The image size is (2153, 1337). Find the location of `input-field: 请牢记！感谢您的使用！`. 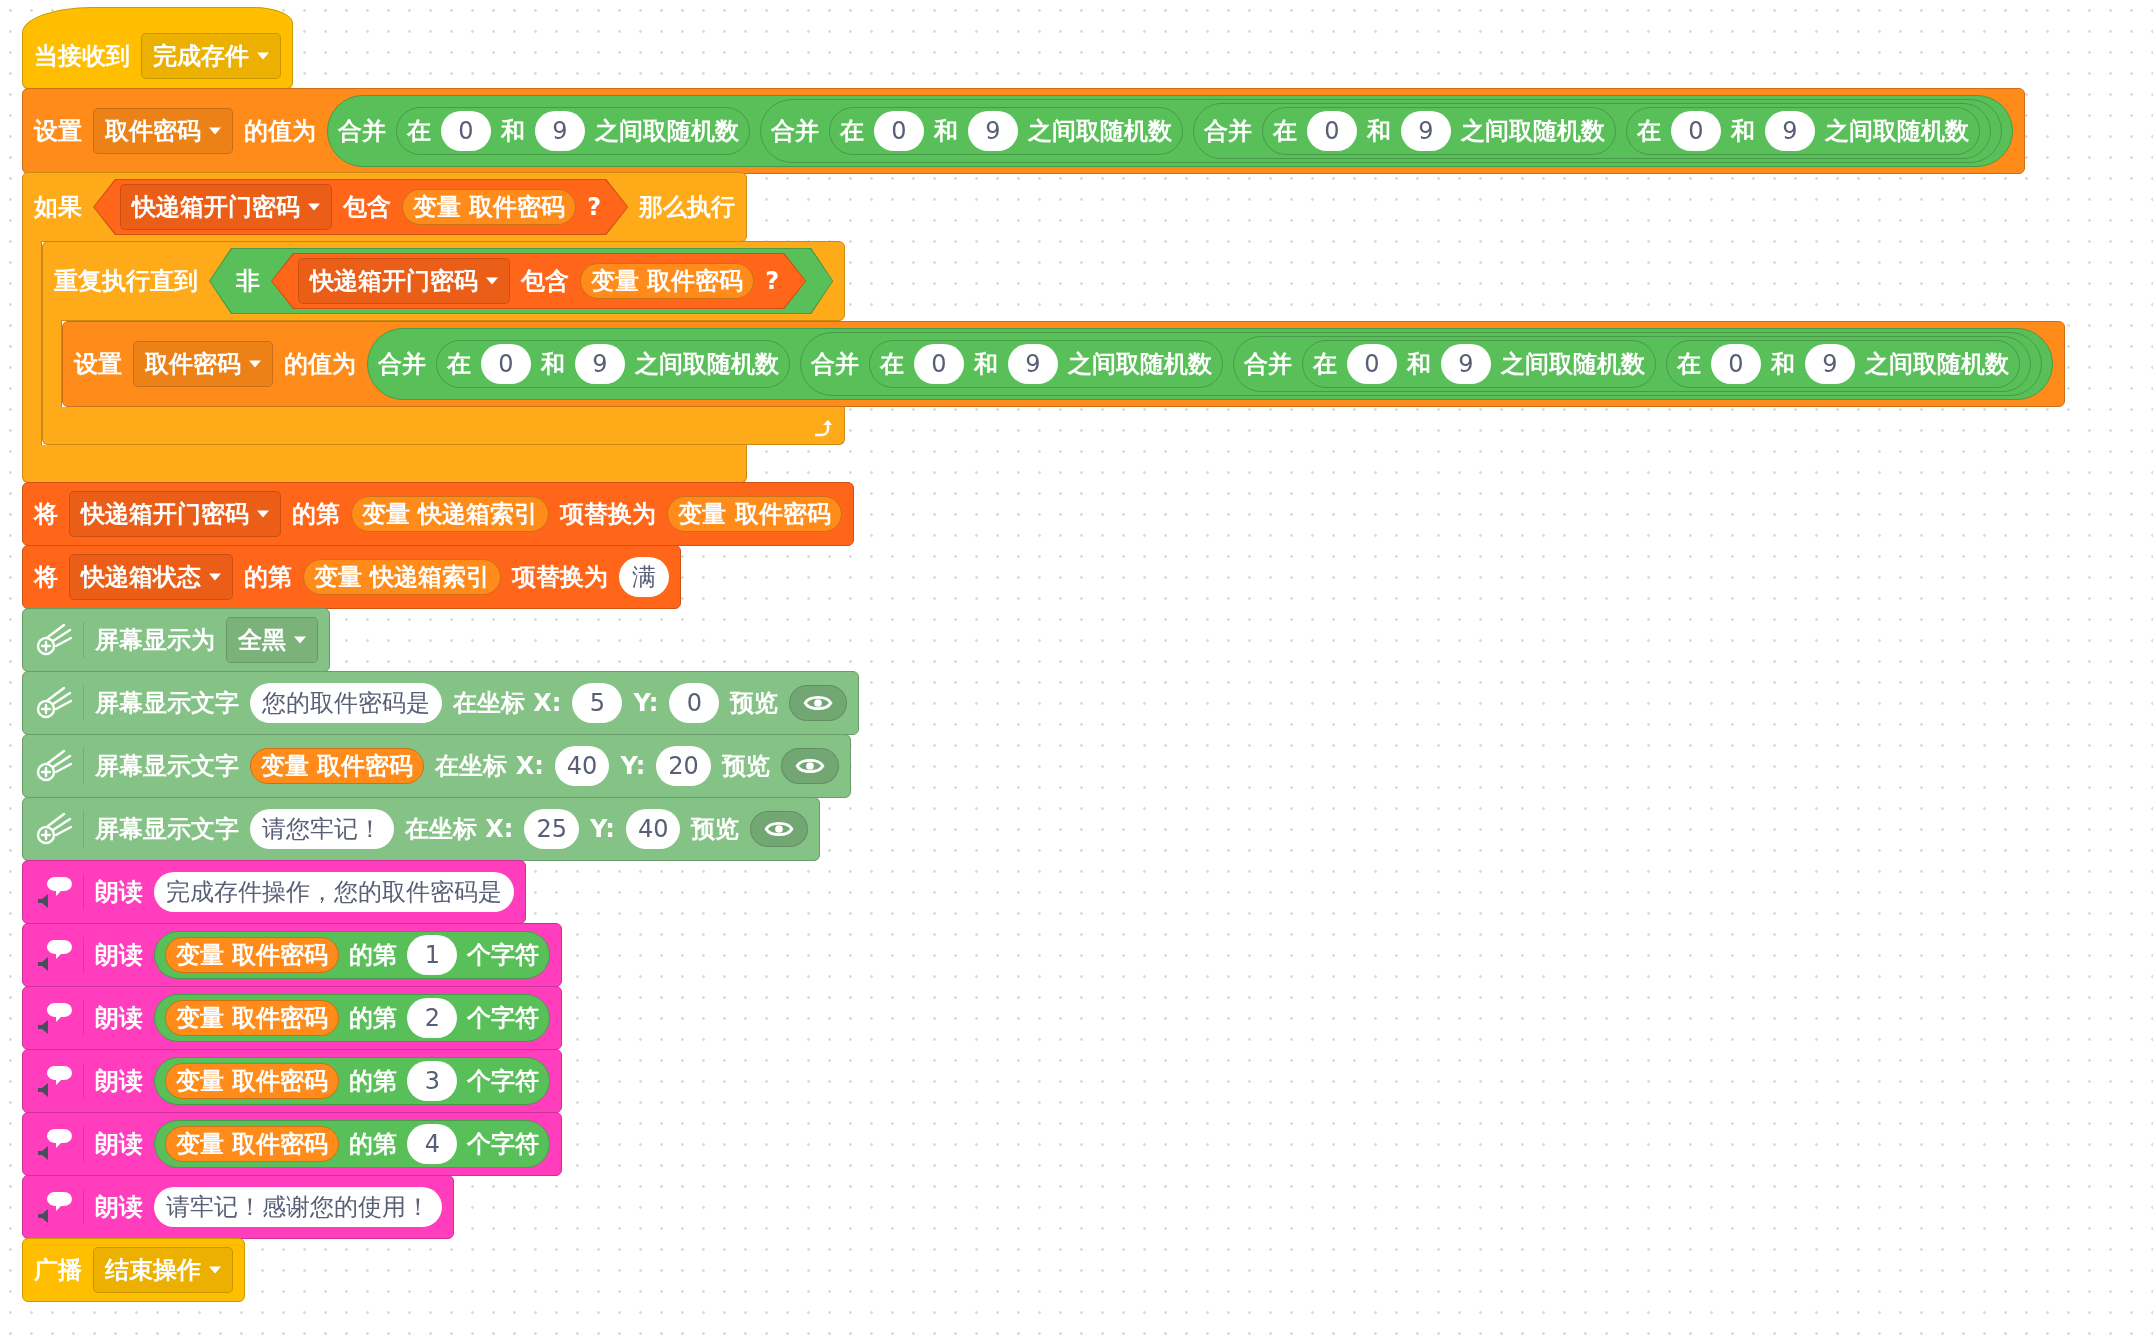

input-field: 请牢记！感谢您的使用！ is located at coordinates (298, 1207).